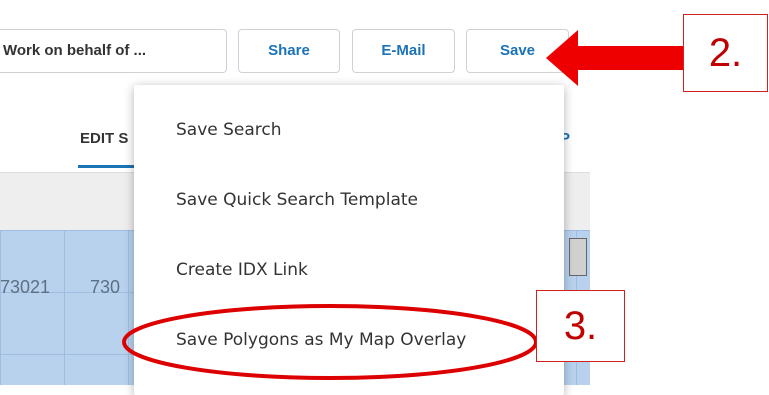  What do you see at coordinates (229, 130) in the screenshot?
I see `menu-item-save-search: Save Search` at bounding box center [229, 130].